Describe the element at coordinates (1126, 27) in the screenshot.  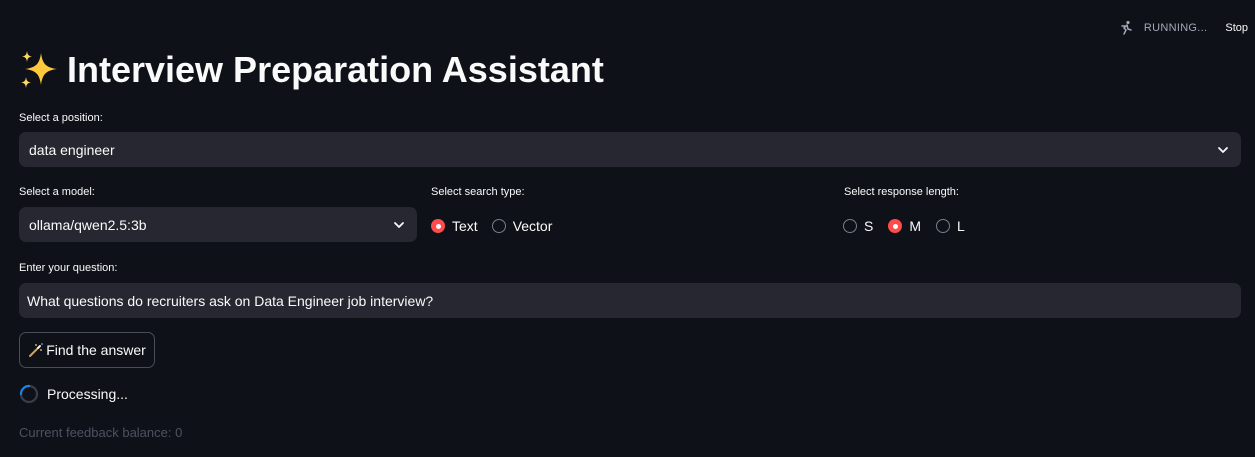
I see `running-man-icon` at that location.